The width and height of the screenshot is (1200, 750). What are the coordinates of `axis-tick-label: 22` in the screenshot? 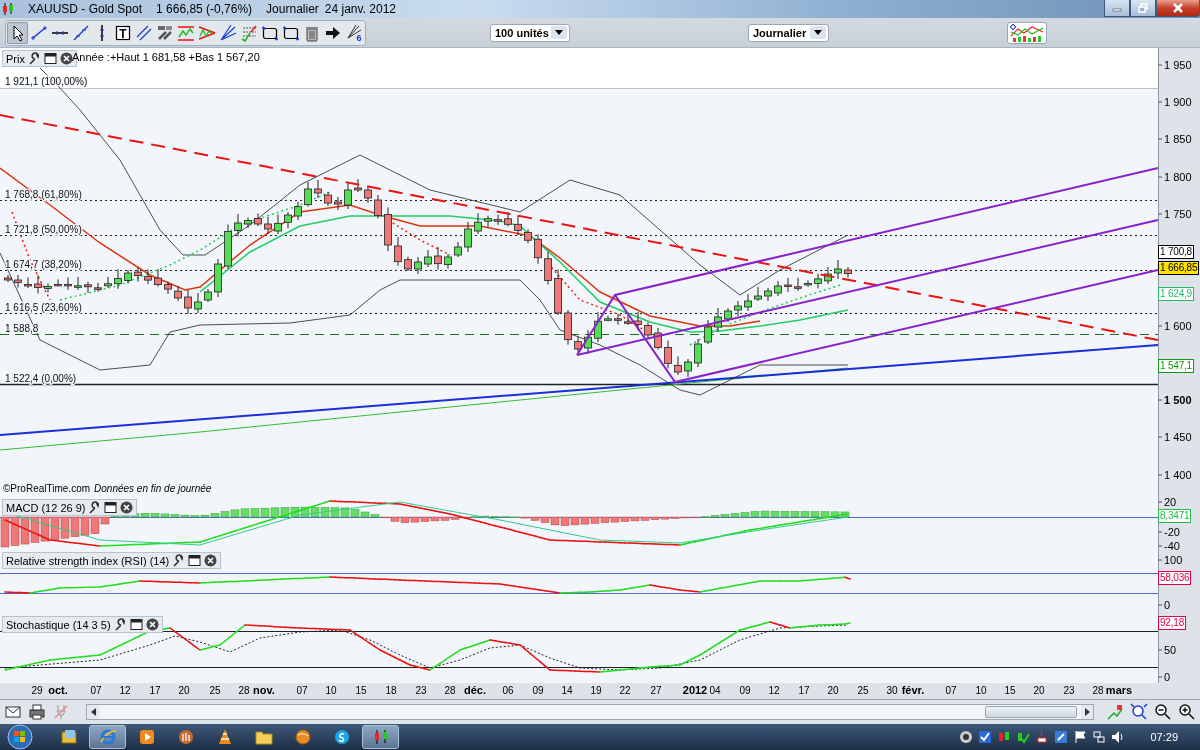 It's located at (625, 690).